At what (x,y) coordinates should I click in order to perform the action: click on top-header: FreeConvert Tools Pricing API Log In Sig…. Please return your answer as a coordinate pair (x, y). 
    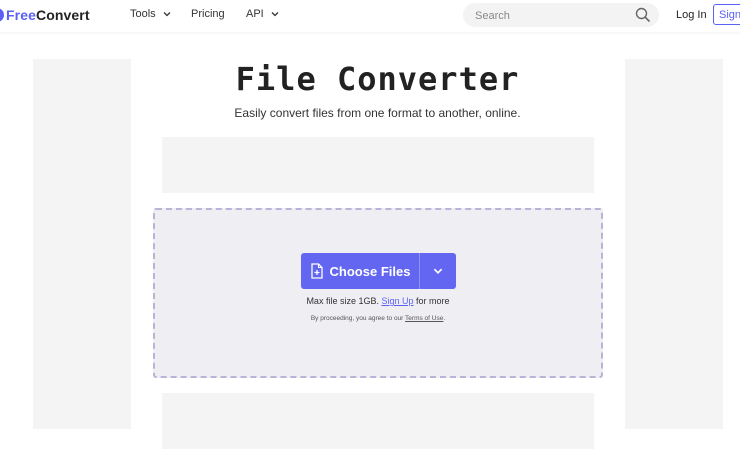
    Looking at the image, I should click on (370, 16).